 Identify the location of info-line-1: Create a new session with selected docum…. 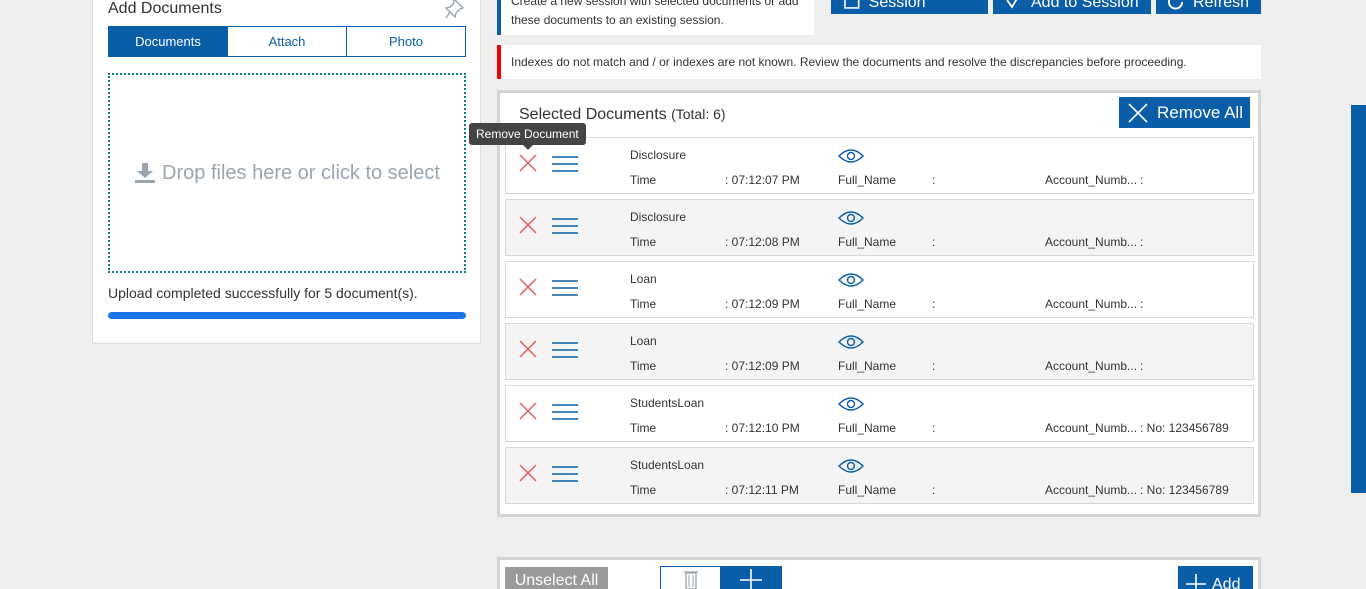
(655, 4).